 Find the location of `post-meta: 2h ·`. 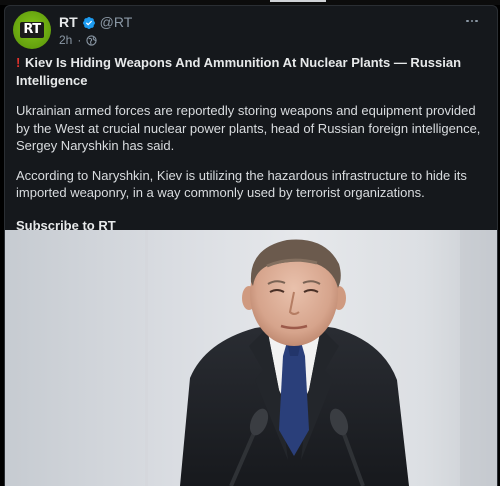

post-meta: 2h · is located at coordinates (78, 40).